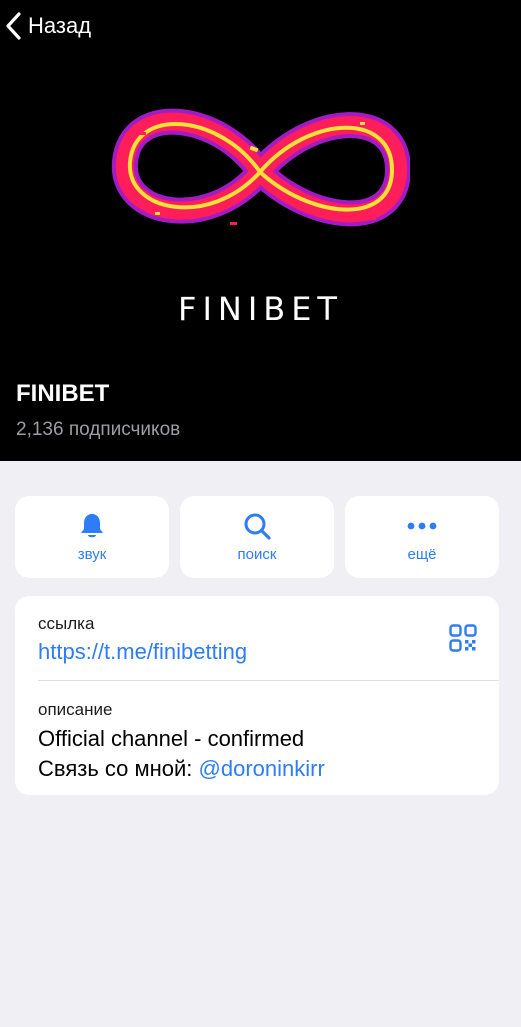 The width and height of the screenshot is (521, 1027). What do you see at coordinates (257, 554) in the screenshot?
I see `search-label: поиск` at bounding box center [257, 554].